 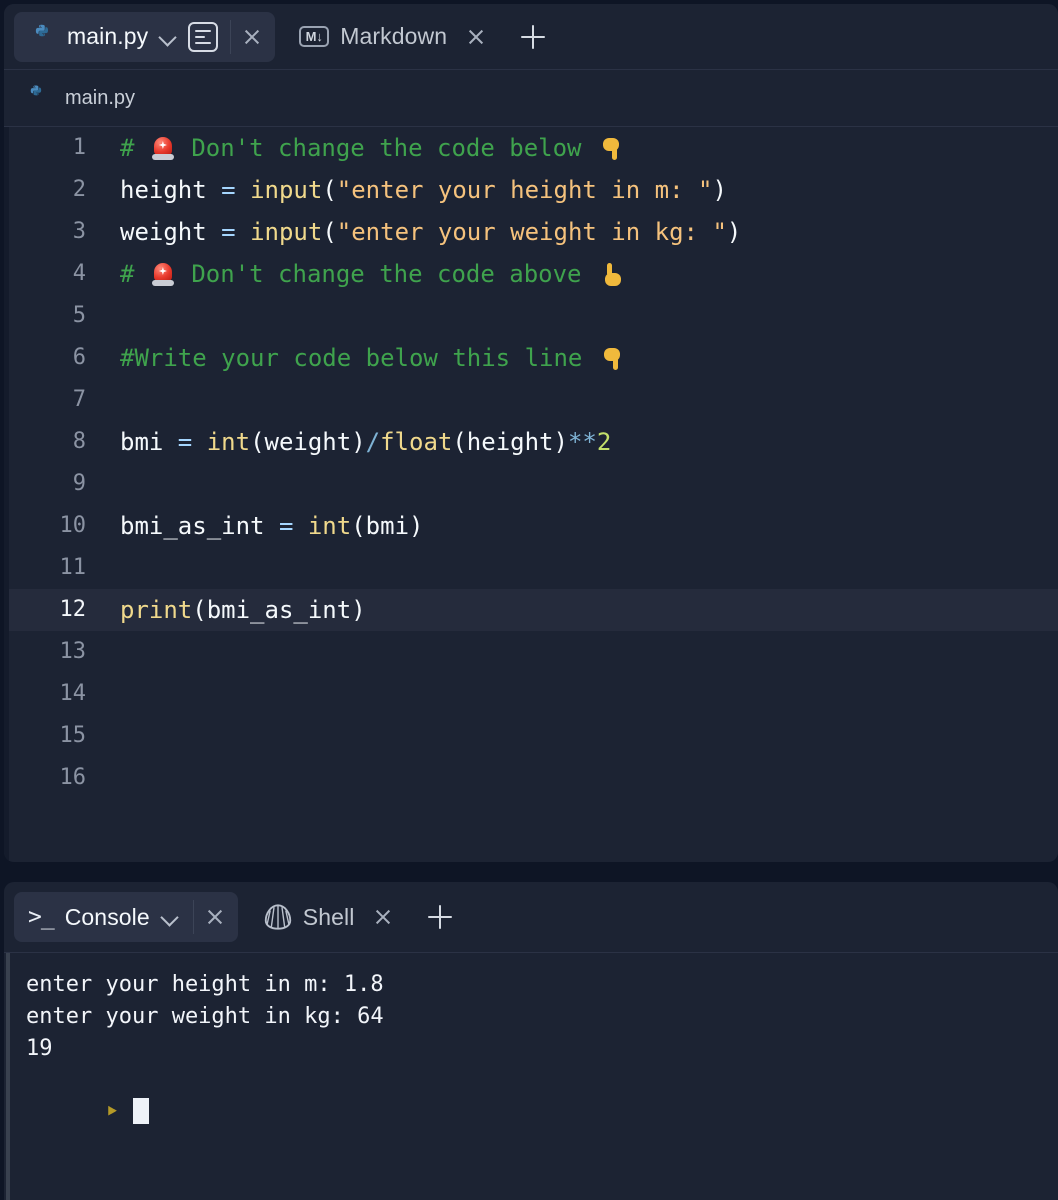 I want to click on terminal-prompt-icon: >_, so click(x=41, y=917).